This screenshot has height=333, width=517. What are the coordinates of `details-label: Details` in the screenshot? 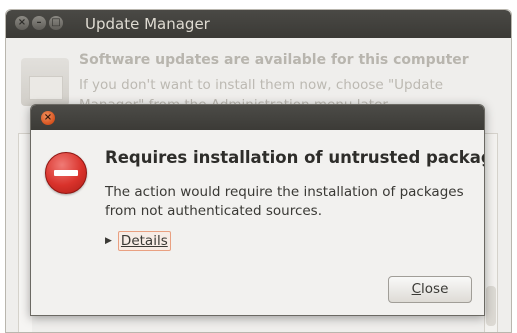 It's located at (144, 241).